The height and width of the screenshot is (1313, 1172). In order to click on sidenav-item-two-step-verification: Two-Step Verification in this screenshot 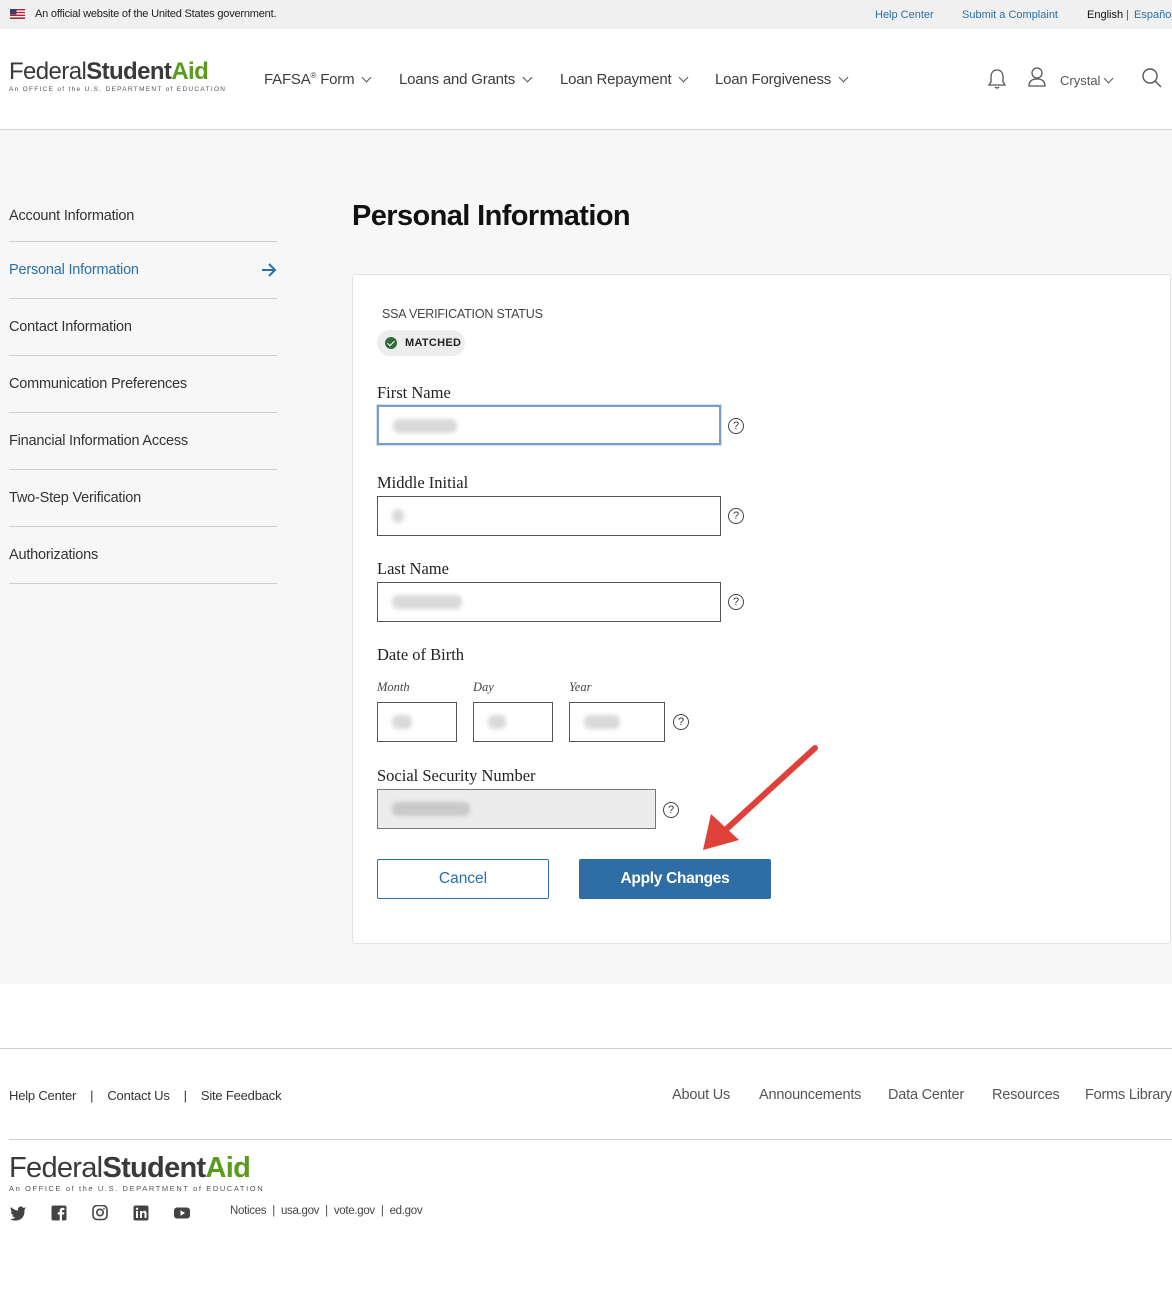, I will do `click(143, 498)`.